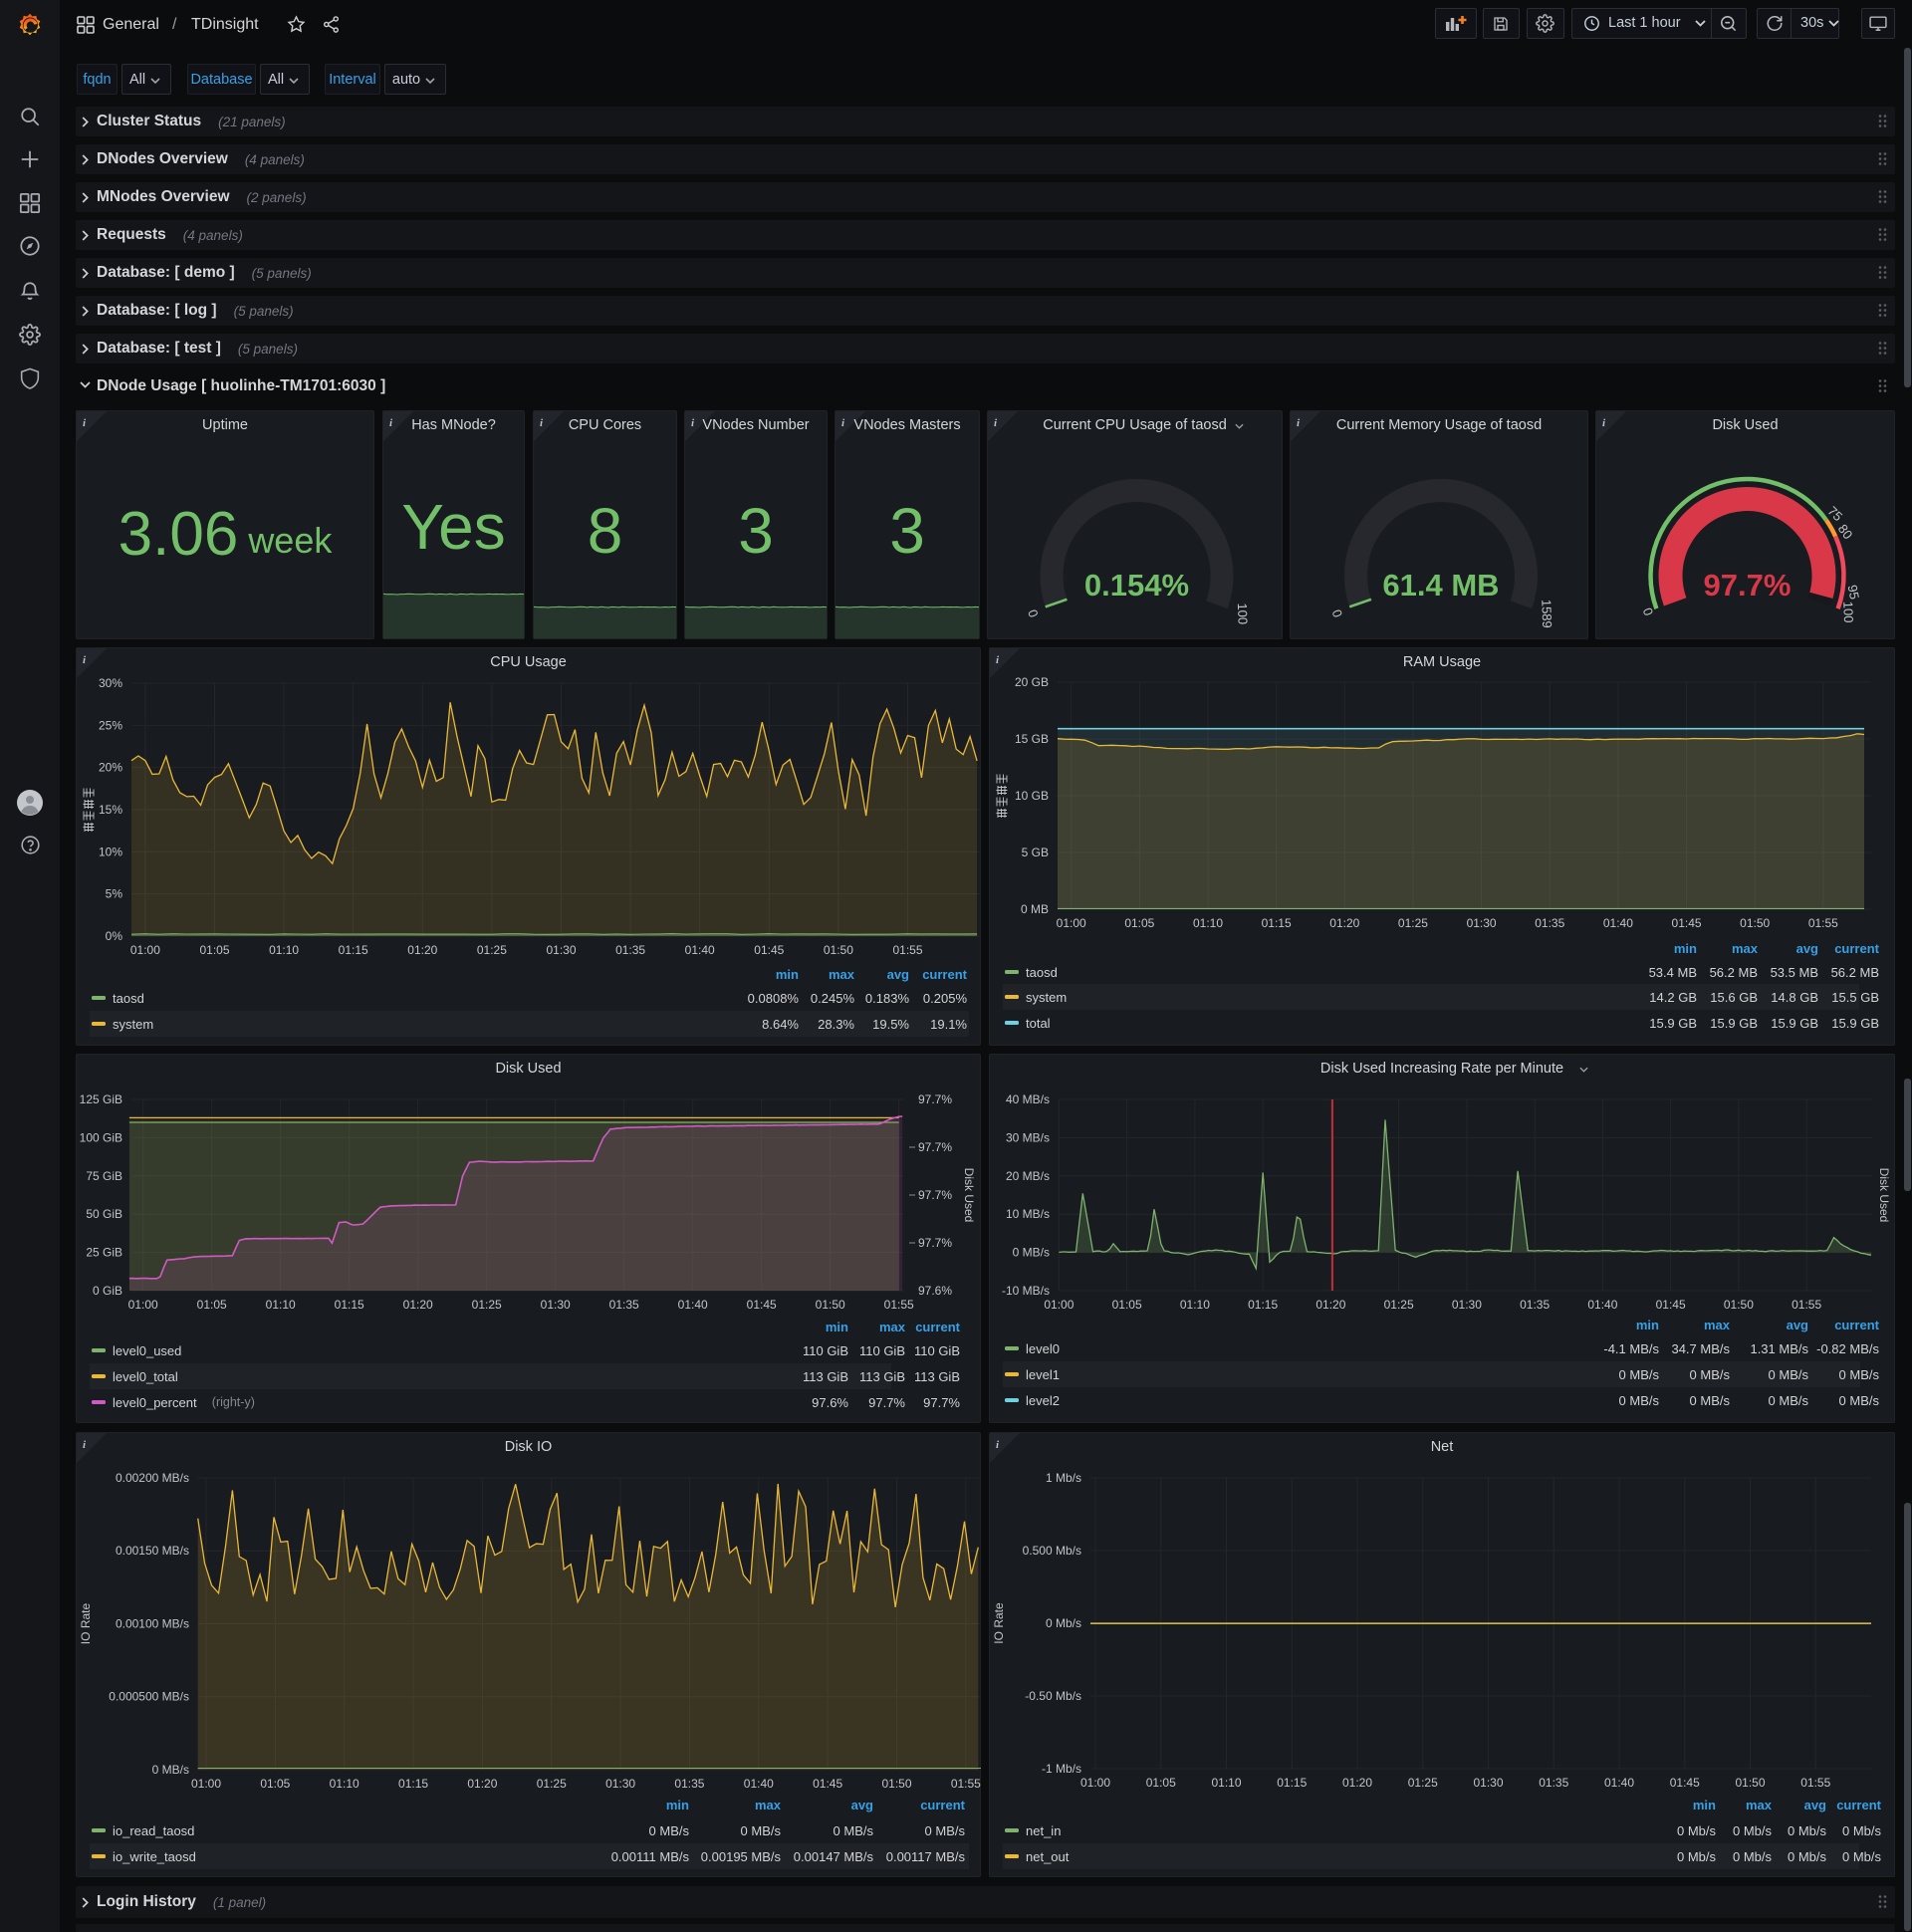  What do you see at coordinates (104, 1253) in the screenshot?
I see `svg-text: 25 GiB` at bounding box center [104, 1253].